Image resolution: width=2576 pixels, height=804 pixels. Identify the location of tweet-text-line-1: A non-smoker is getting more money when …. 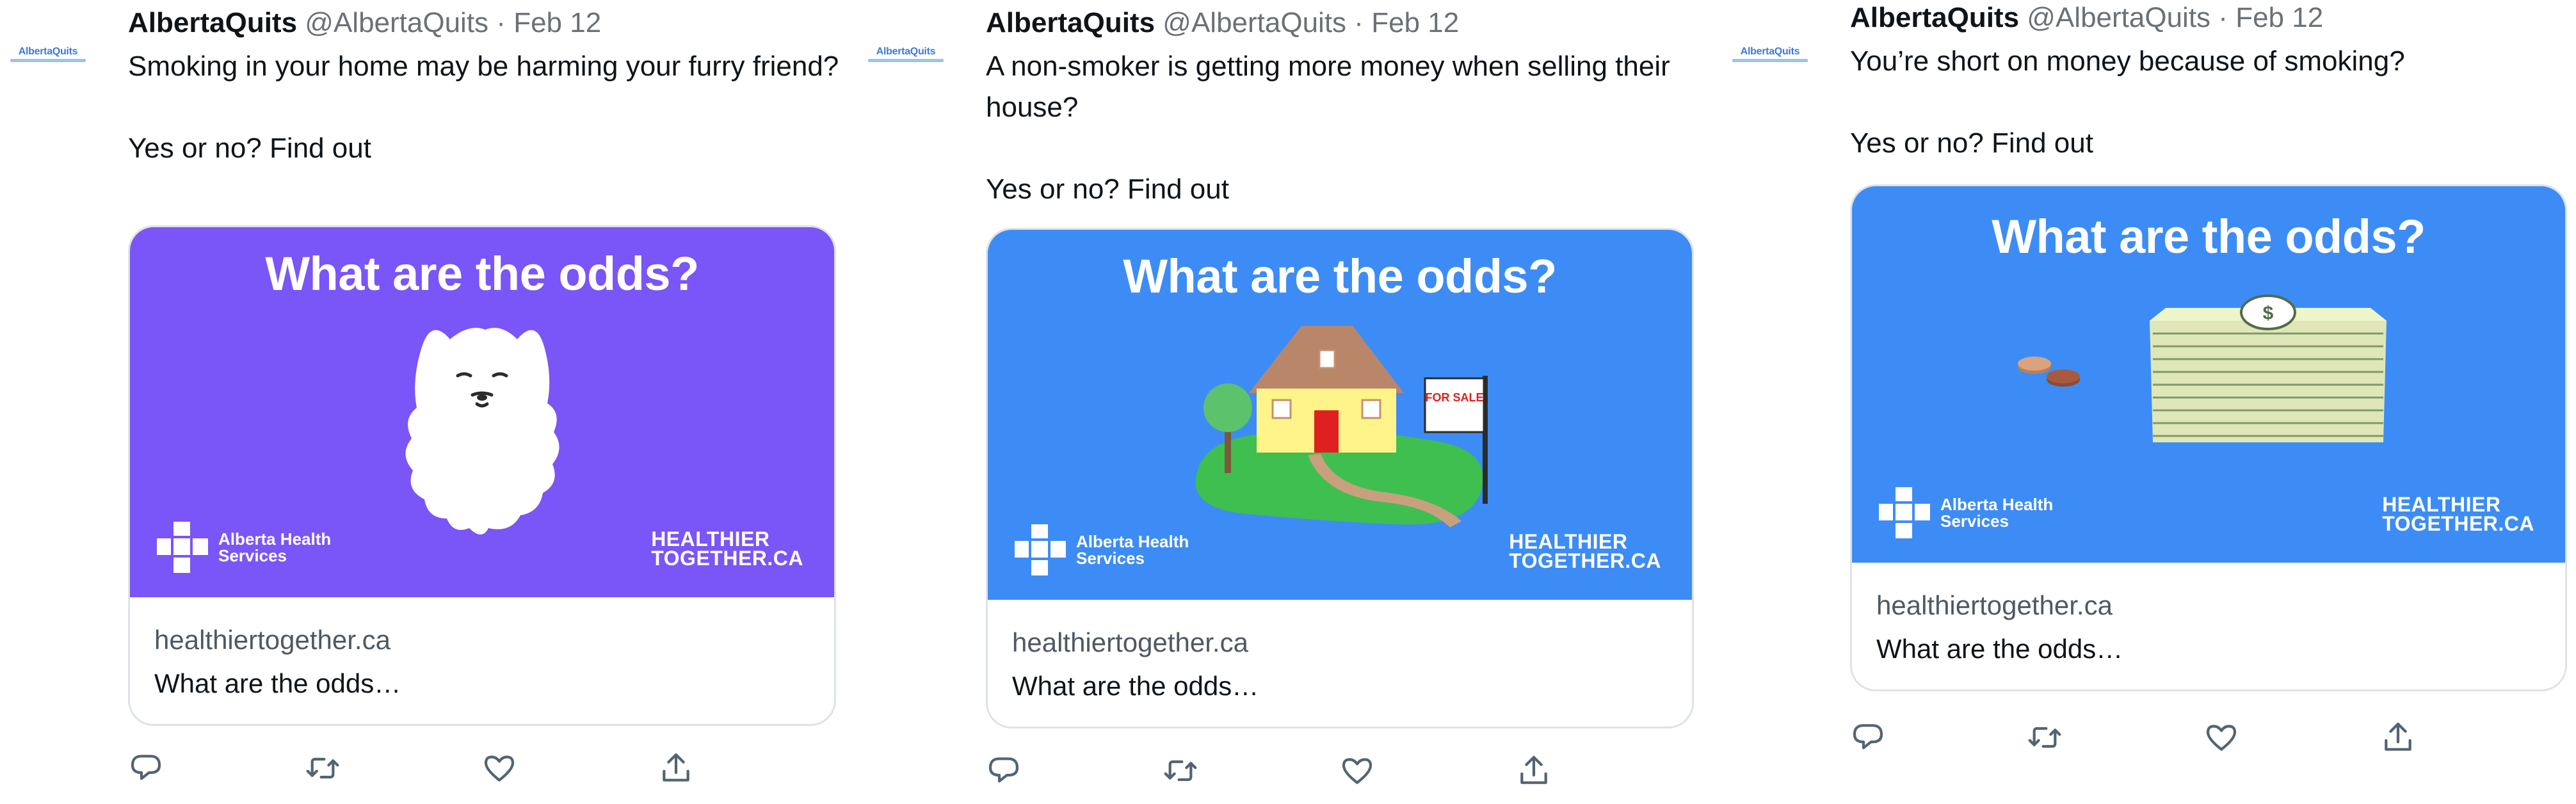
(1328, 87).